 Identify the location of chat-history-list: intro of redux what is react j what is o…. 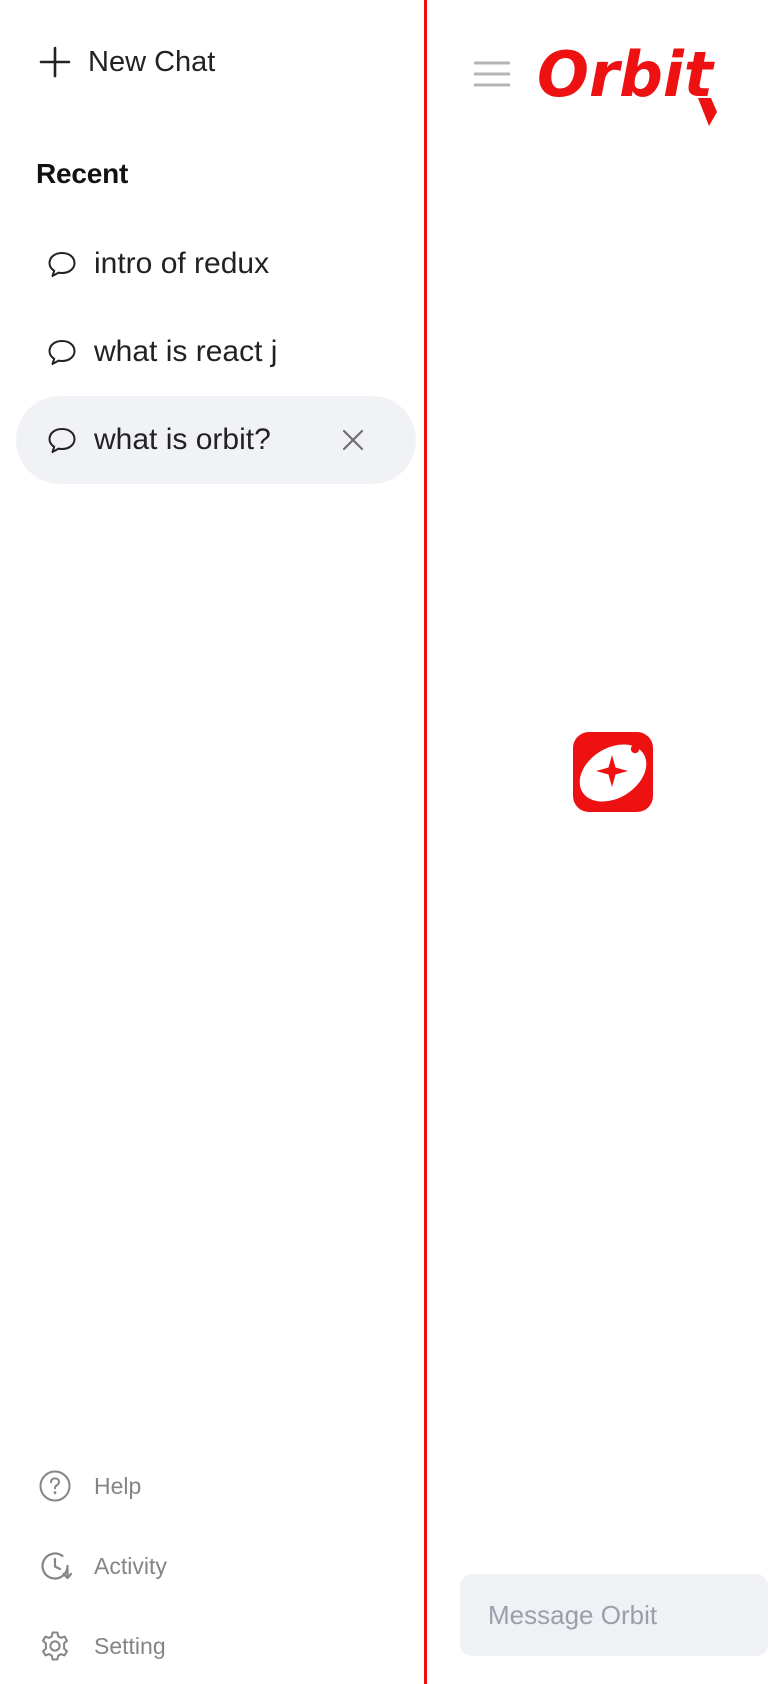
(216, 352).